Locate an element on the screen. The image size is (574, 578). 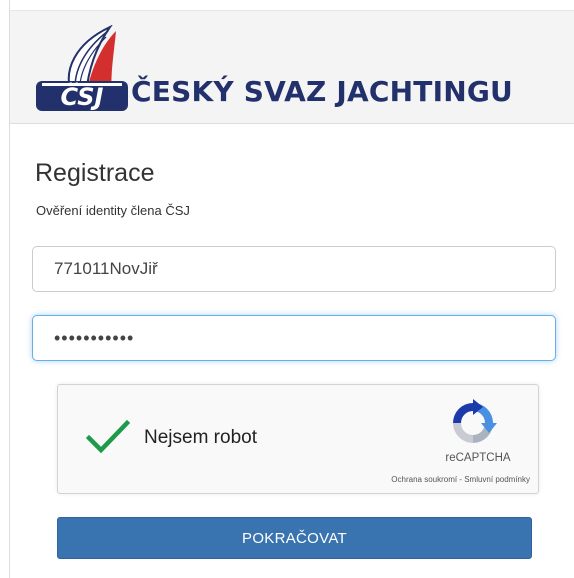
site-logo-text: ČESKÝ SVAZ JACHTINGU is located at coordinates (322, 91).